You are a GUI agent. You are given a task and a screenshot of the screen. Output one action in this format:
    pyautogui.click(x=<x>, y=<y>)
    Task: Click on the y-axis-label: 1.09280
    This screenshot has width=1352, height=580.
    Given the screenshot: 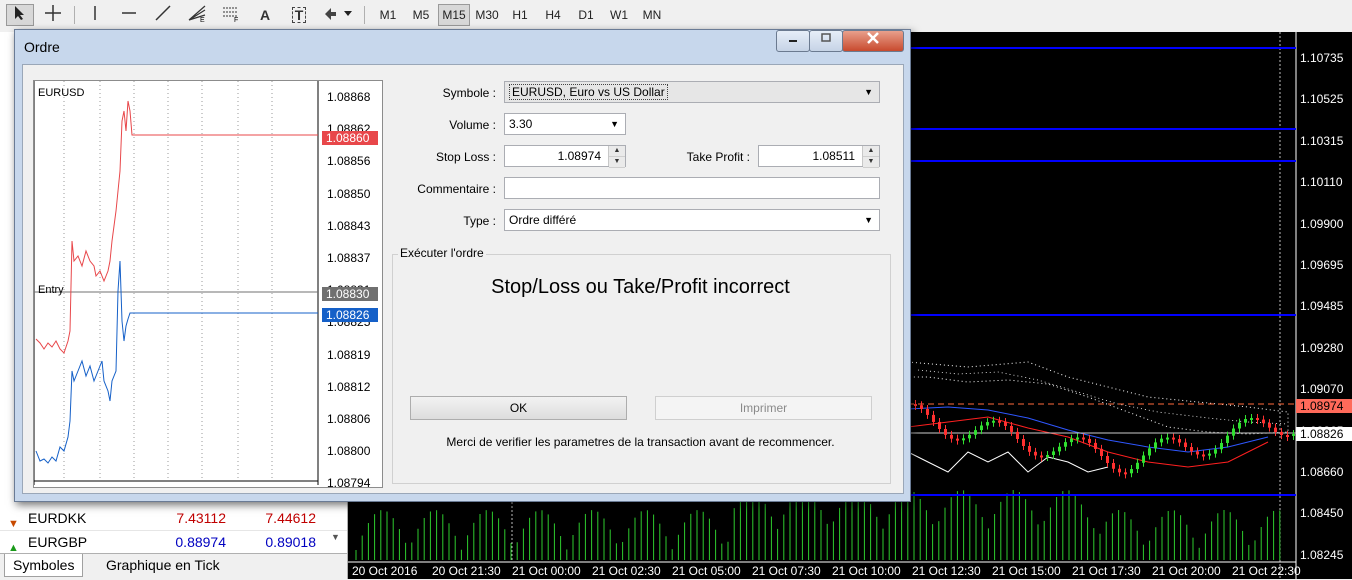 What is the action you would take?
    pyautogui.click(x=1322, y=347)
    